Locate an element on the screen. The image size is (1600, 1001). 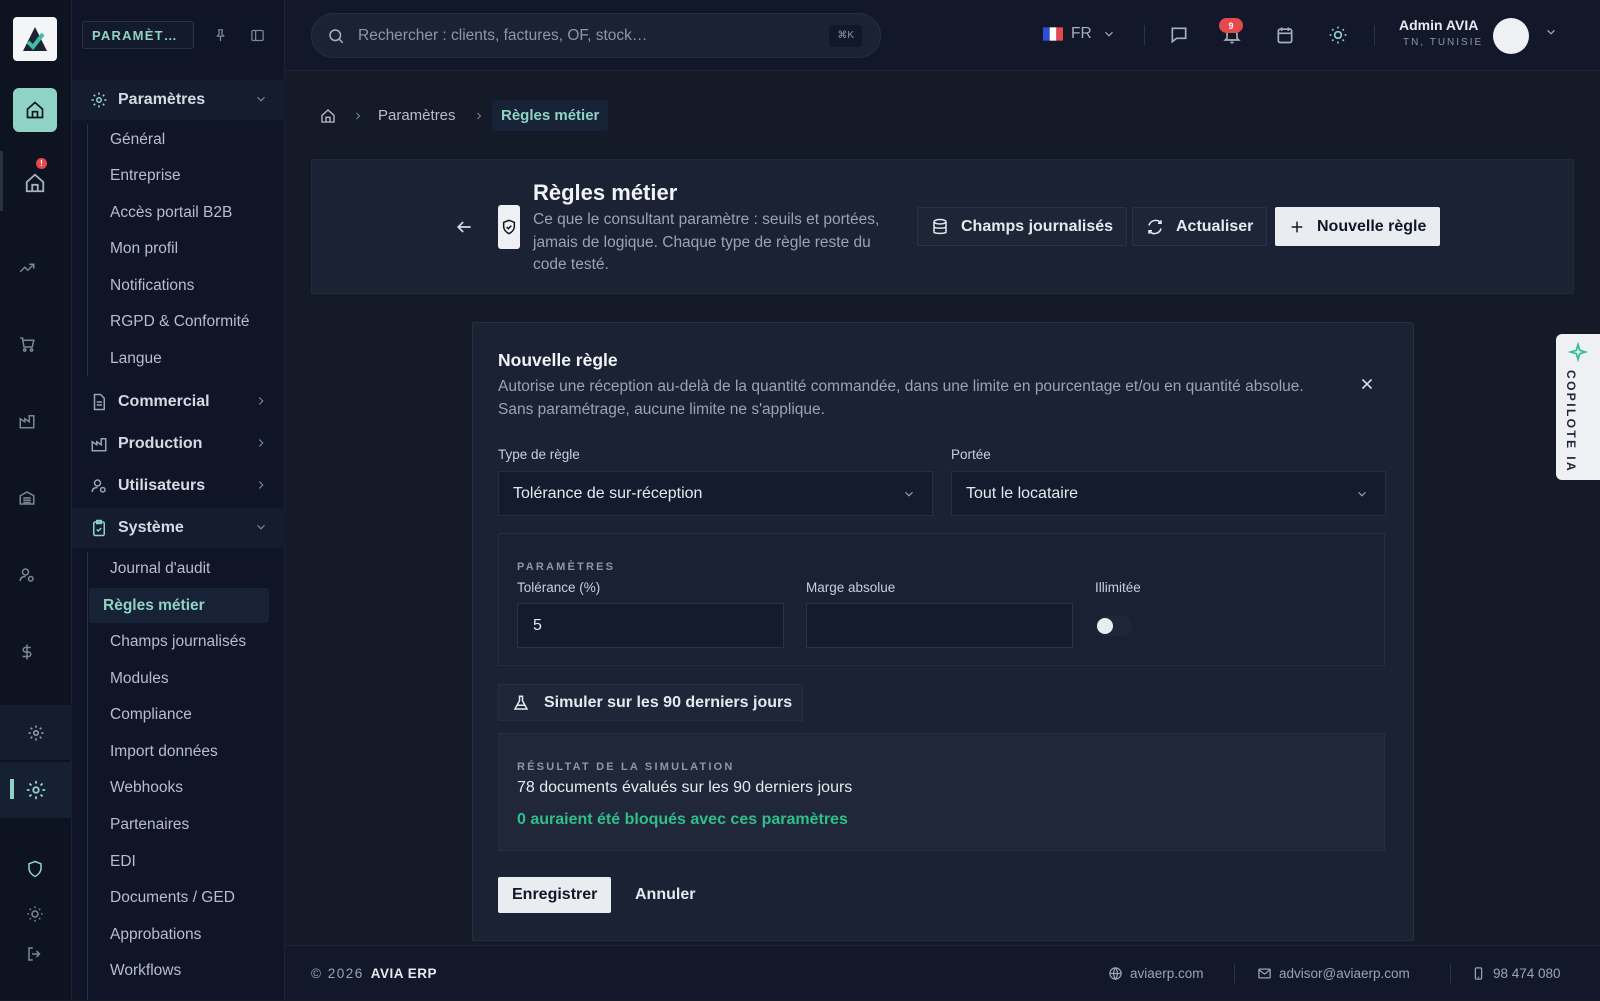
back-arrow-icon is located at coordinates (464, 227).